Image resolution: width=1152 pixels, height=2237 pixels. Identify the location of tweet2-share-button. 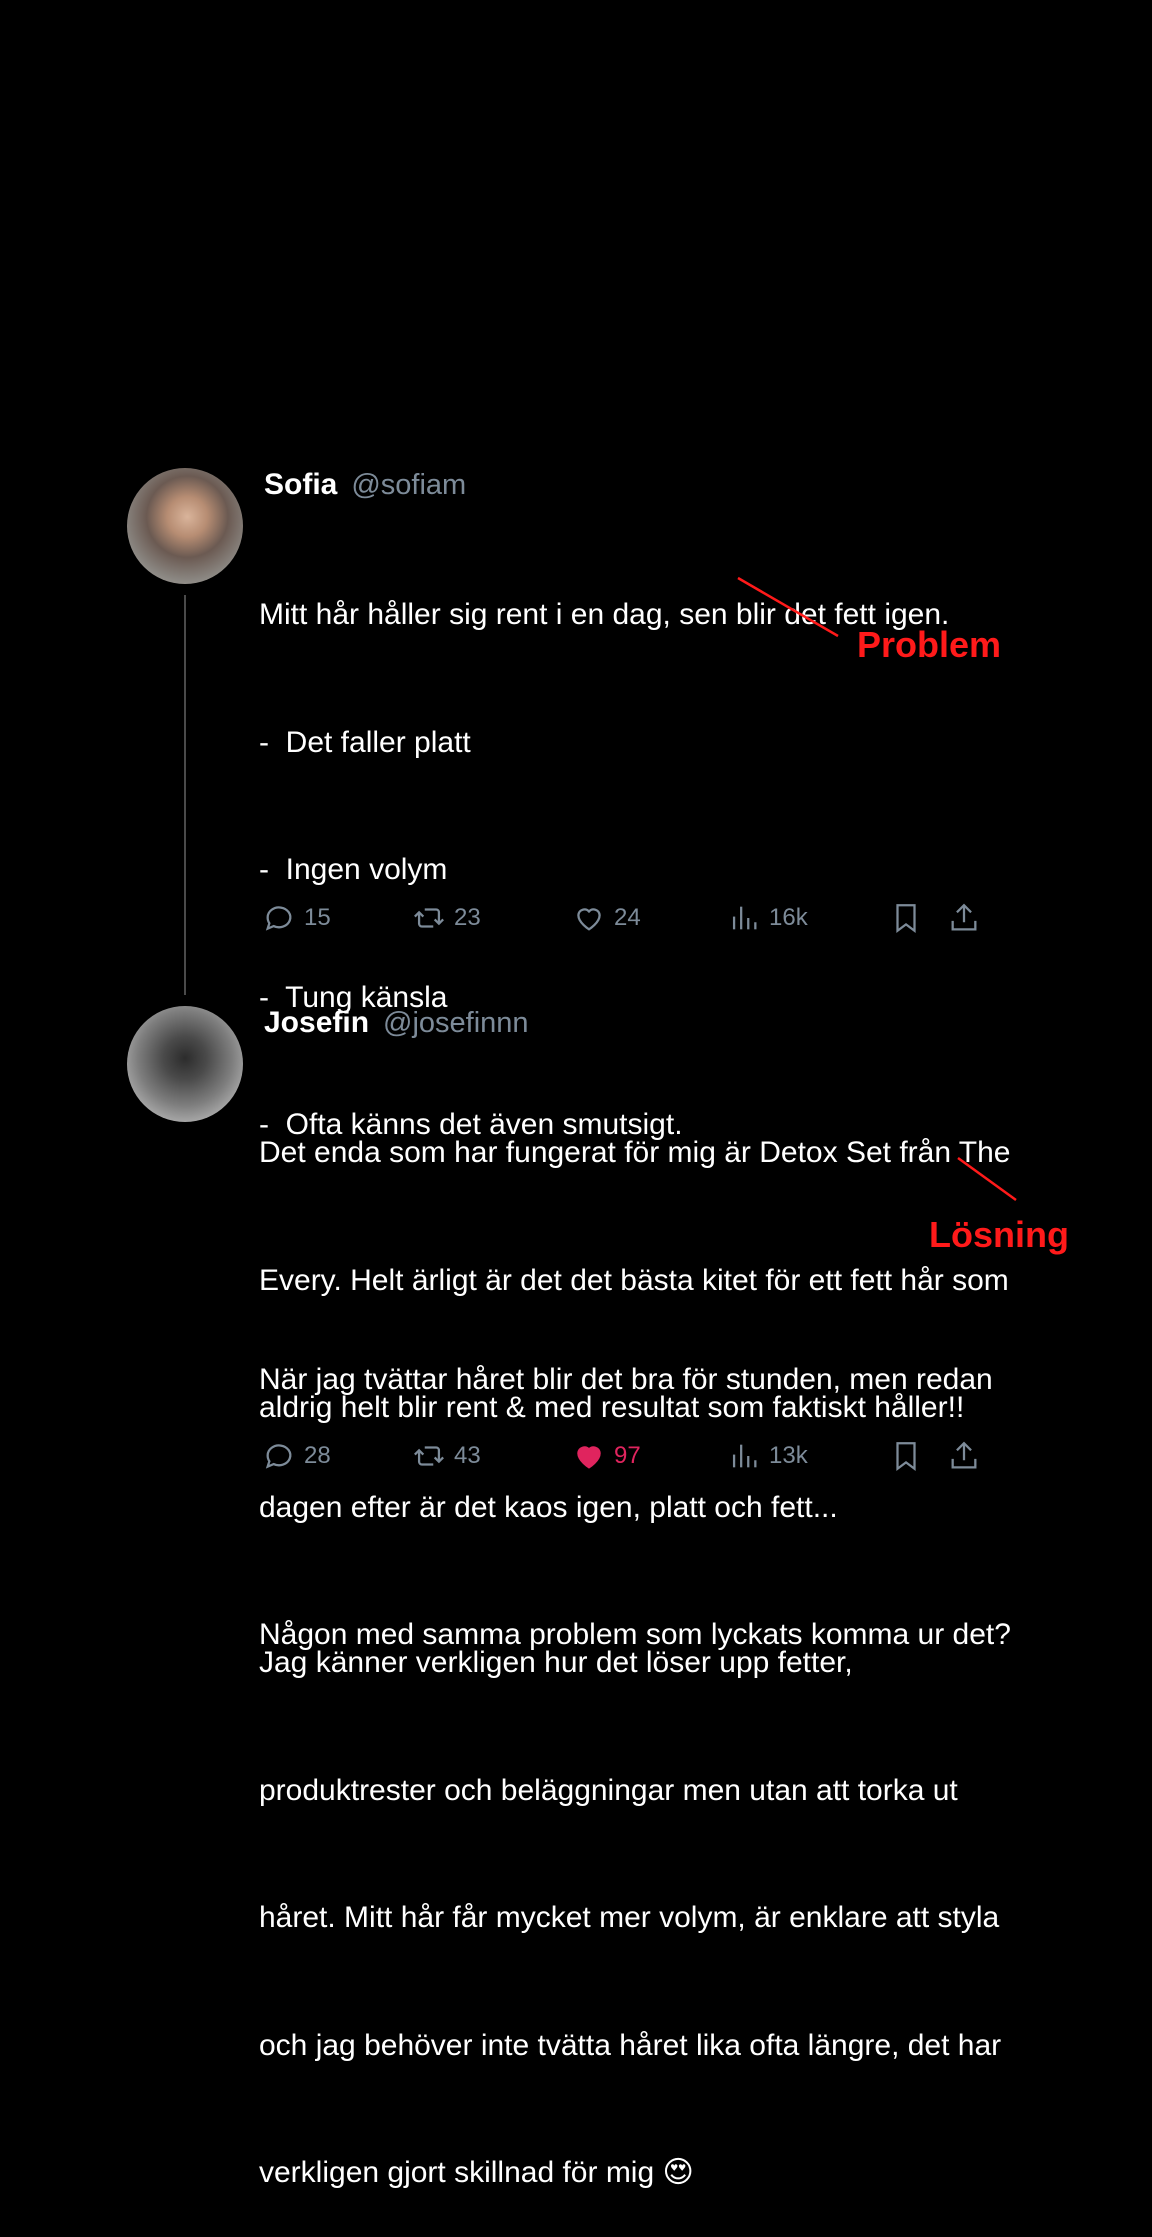
(964, 1456).